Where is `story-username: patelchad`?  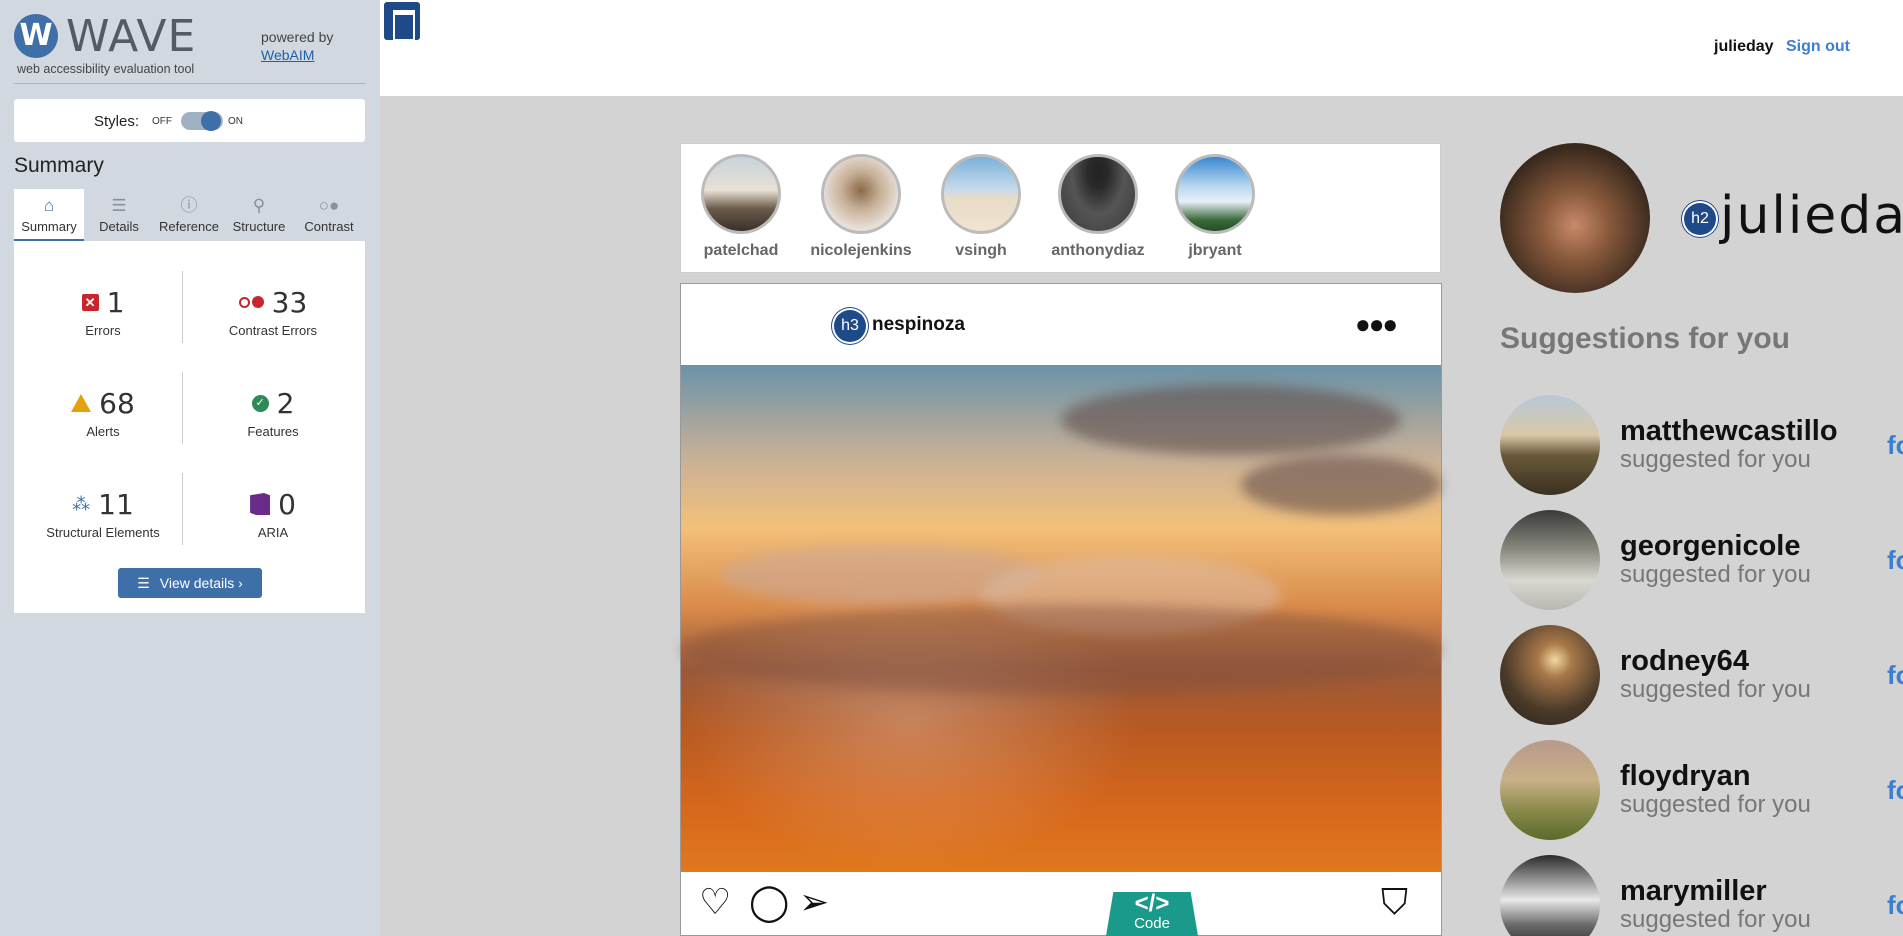
story-username: patelchad is located at coordinates (741, 250).